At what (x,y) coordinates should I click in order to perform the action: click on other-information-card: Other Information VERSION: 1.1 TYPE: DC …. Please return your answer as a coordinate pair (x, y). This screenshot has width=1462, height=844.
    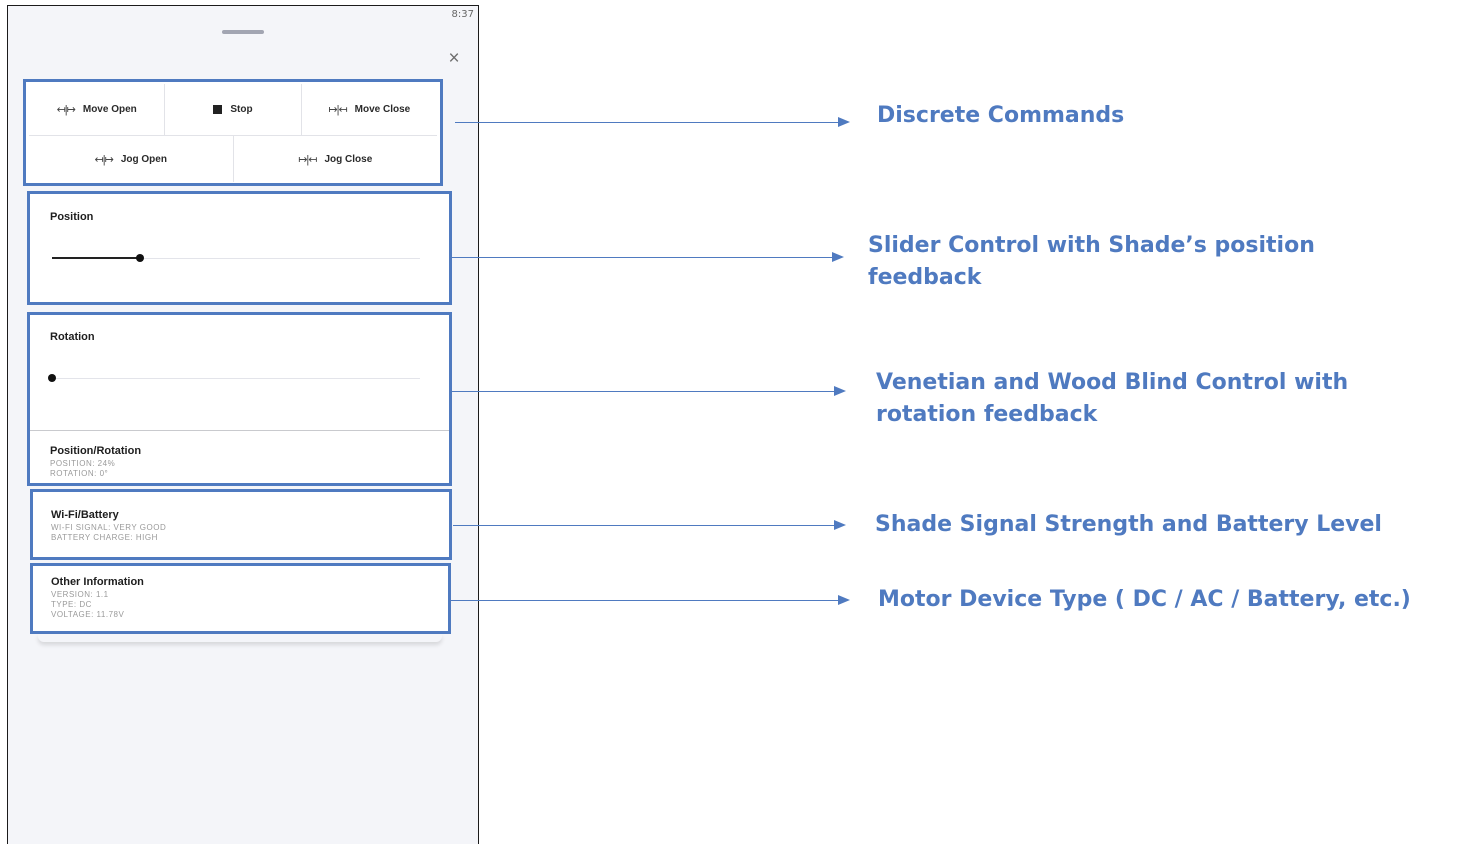
    Looking at the image, I should click on (240, 598).